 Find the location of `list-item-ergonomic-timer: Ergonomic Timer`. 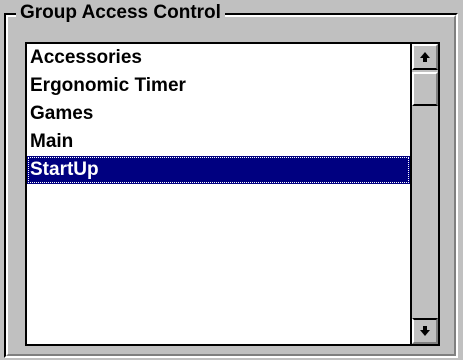

list-item-ergonomic-timer: Ergonomic Timer is located at coordinates (218, 86).